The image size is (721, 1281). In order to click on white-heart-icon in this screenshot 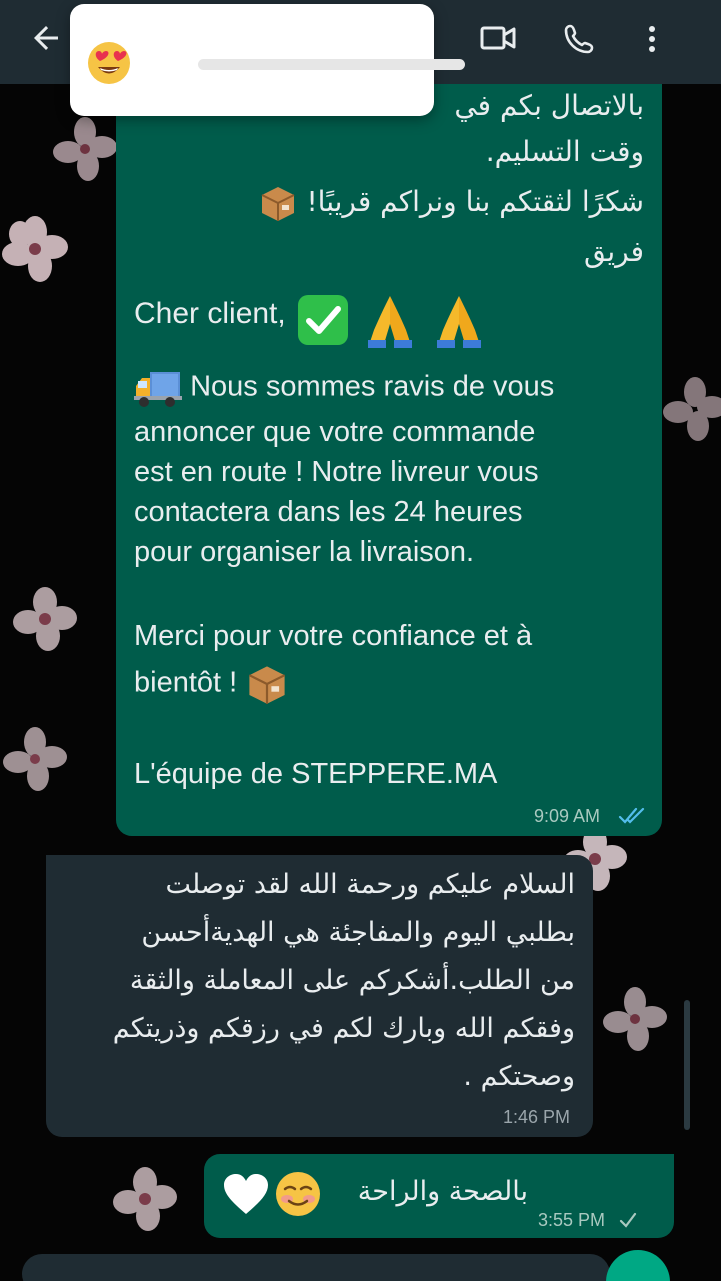, I will do `click(246, 1194)`.